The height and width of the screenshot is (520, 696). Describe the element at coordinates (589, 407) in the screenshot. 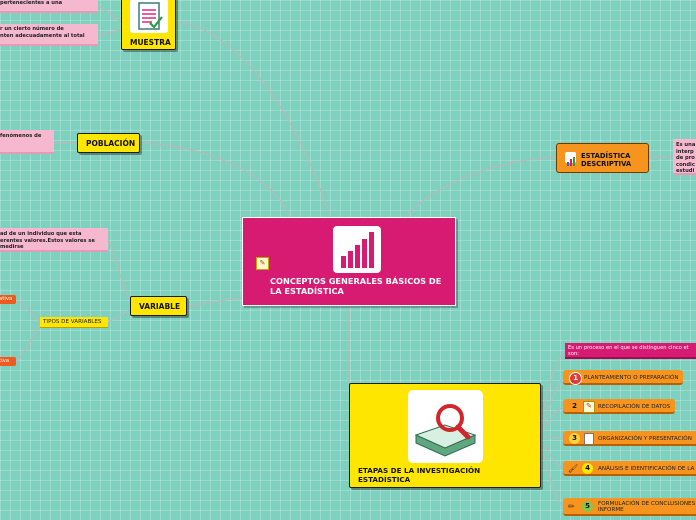

I see `pencil-icon: ✎` at that location.